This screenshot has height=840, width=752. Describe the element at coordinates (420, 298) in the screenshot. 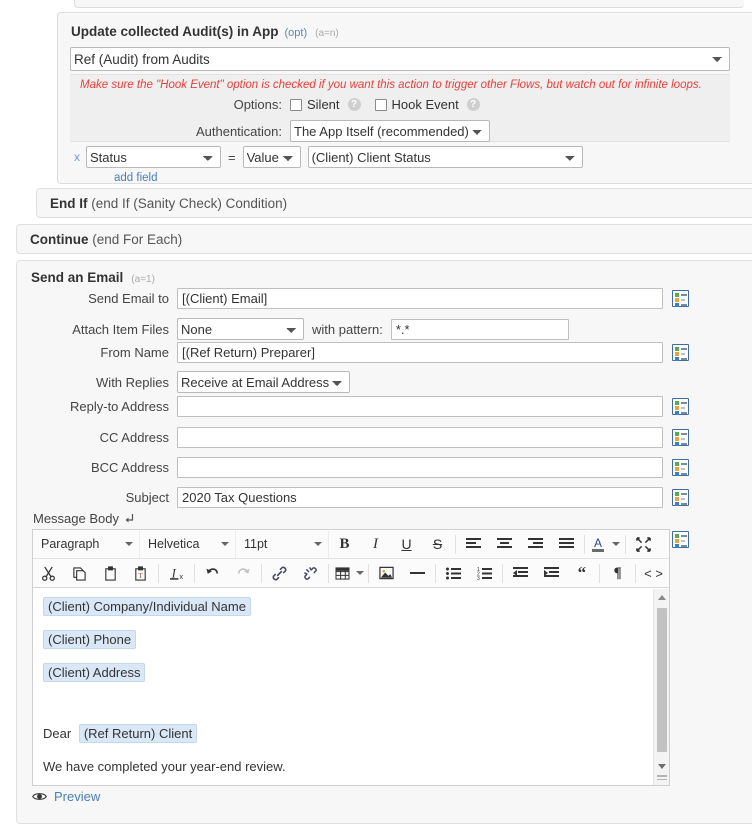

I see `send-email-to-input` at that location.